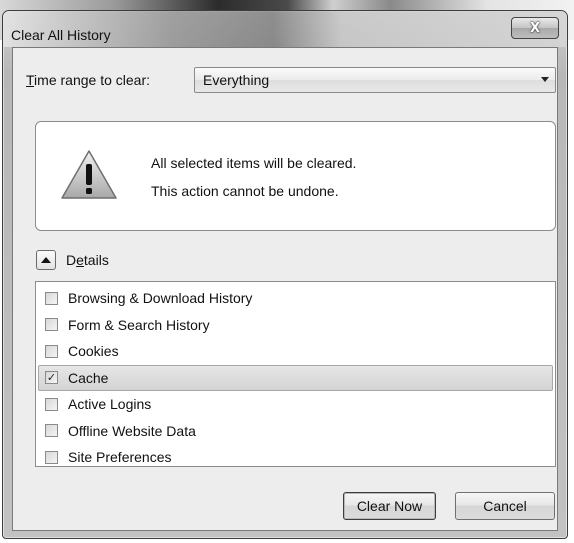  I want to click on time-range-value: Everything, so click(236, 80).